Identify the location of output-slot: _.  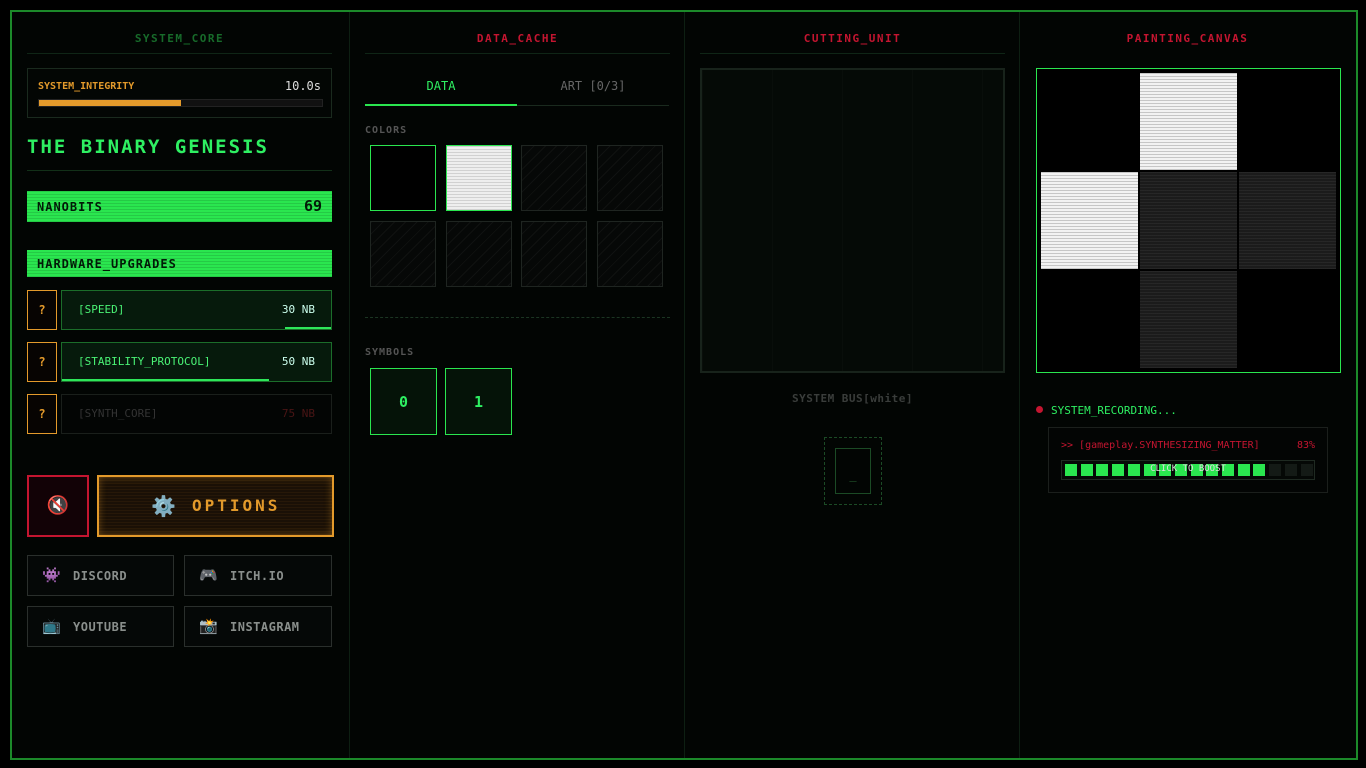
(853, 471).